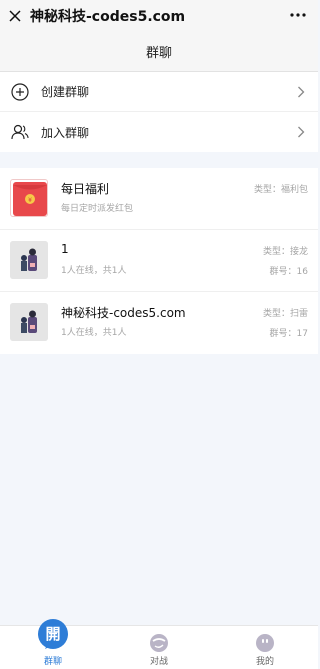 The height and width of the screenshot is (669, 320). I want to click on action-menu: 创建群聊 加入群聊, so click(159, 112).